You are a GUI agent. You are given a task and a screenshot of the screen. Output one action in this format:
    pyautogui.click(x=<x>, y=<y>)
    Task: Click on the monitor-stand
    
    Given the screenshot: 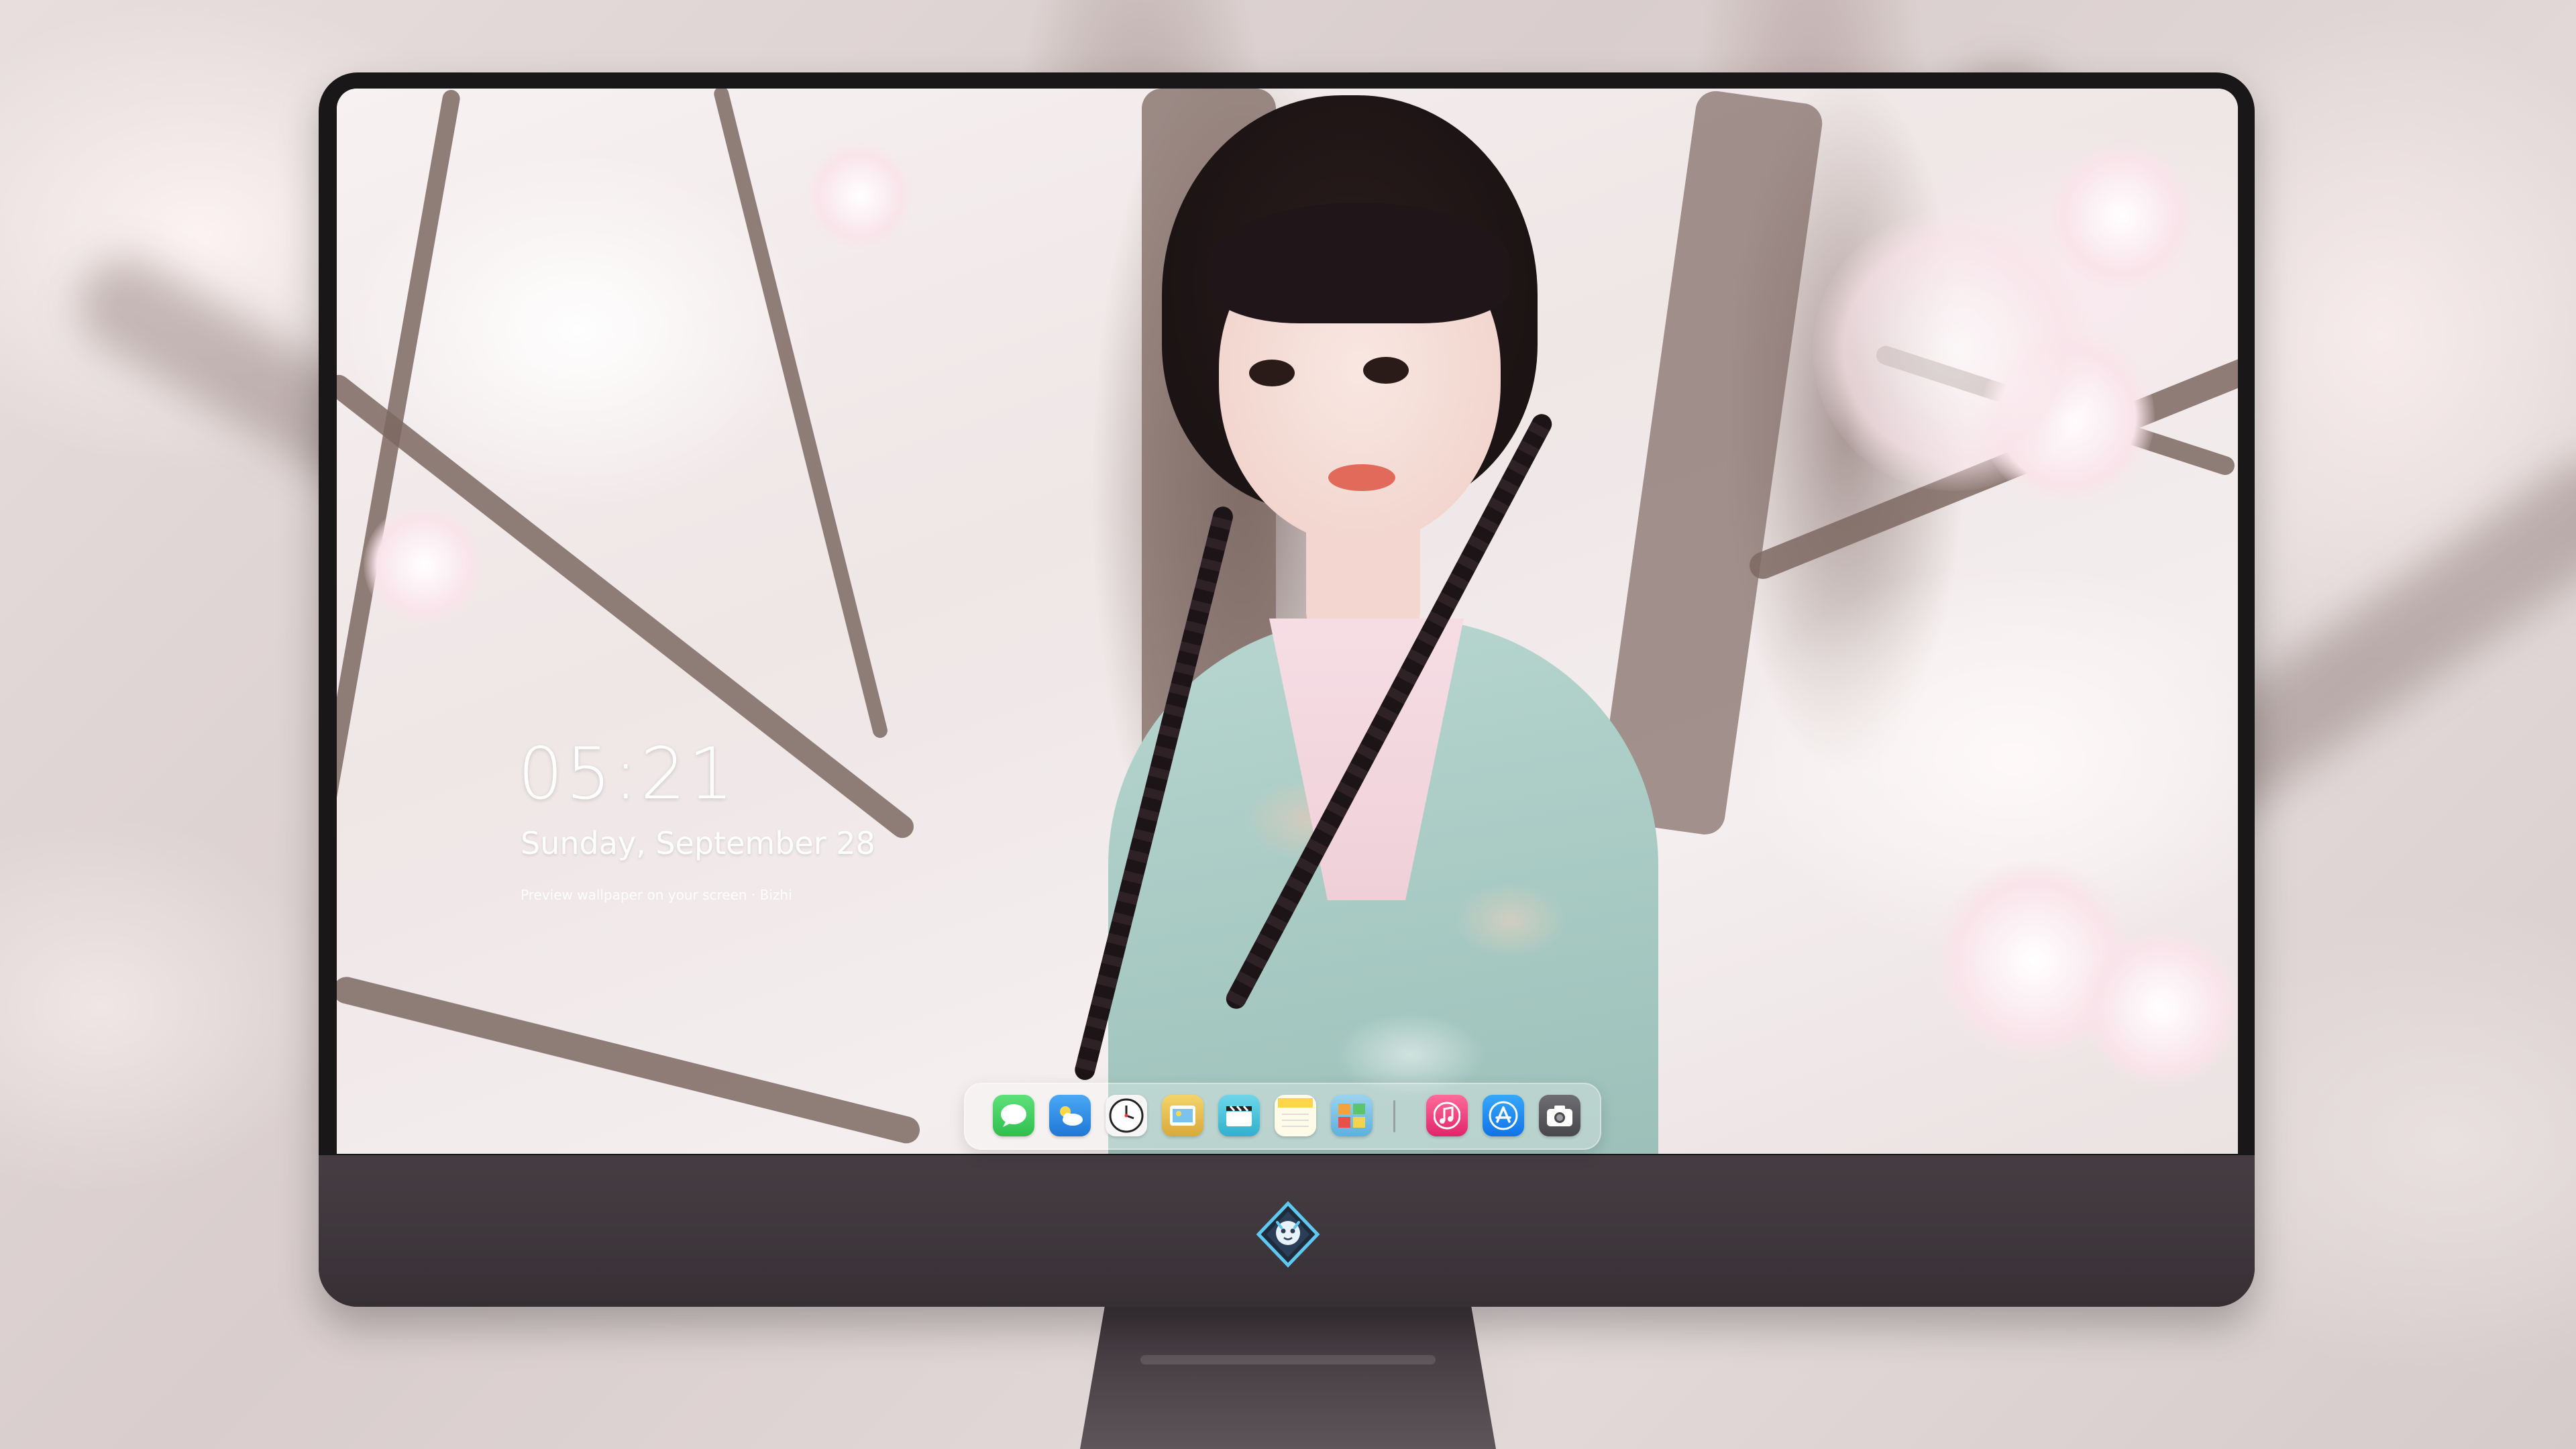 What is the action you would take?
    pyautogui.click(x=1288, y=1377)
    